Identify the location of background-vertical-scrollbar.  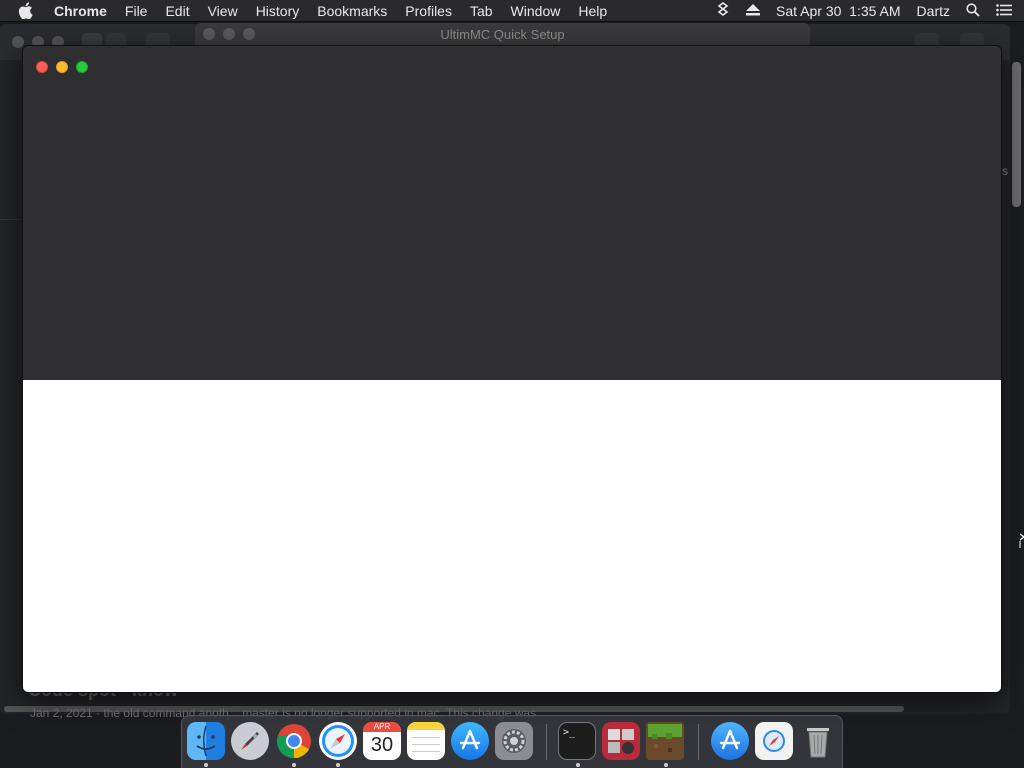
(1016, 134).